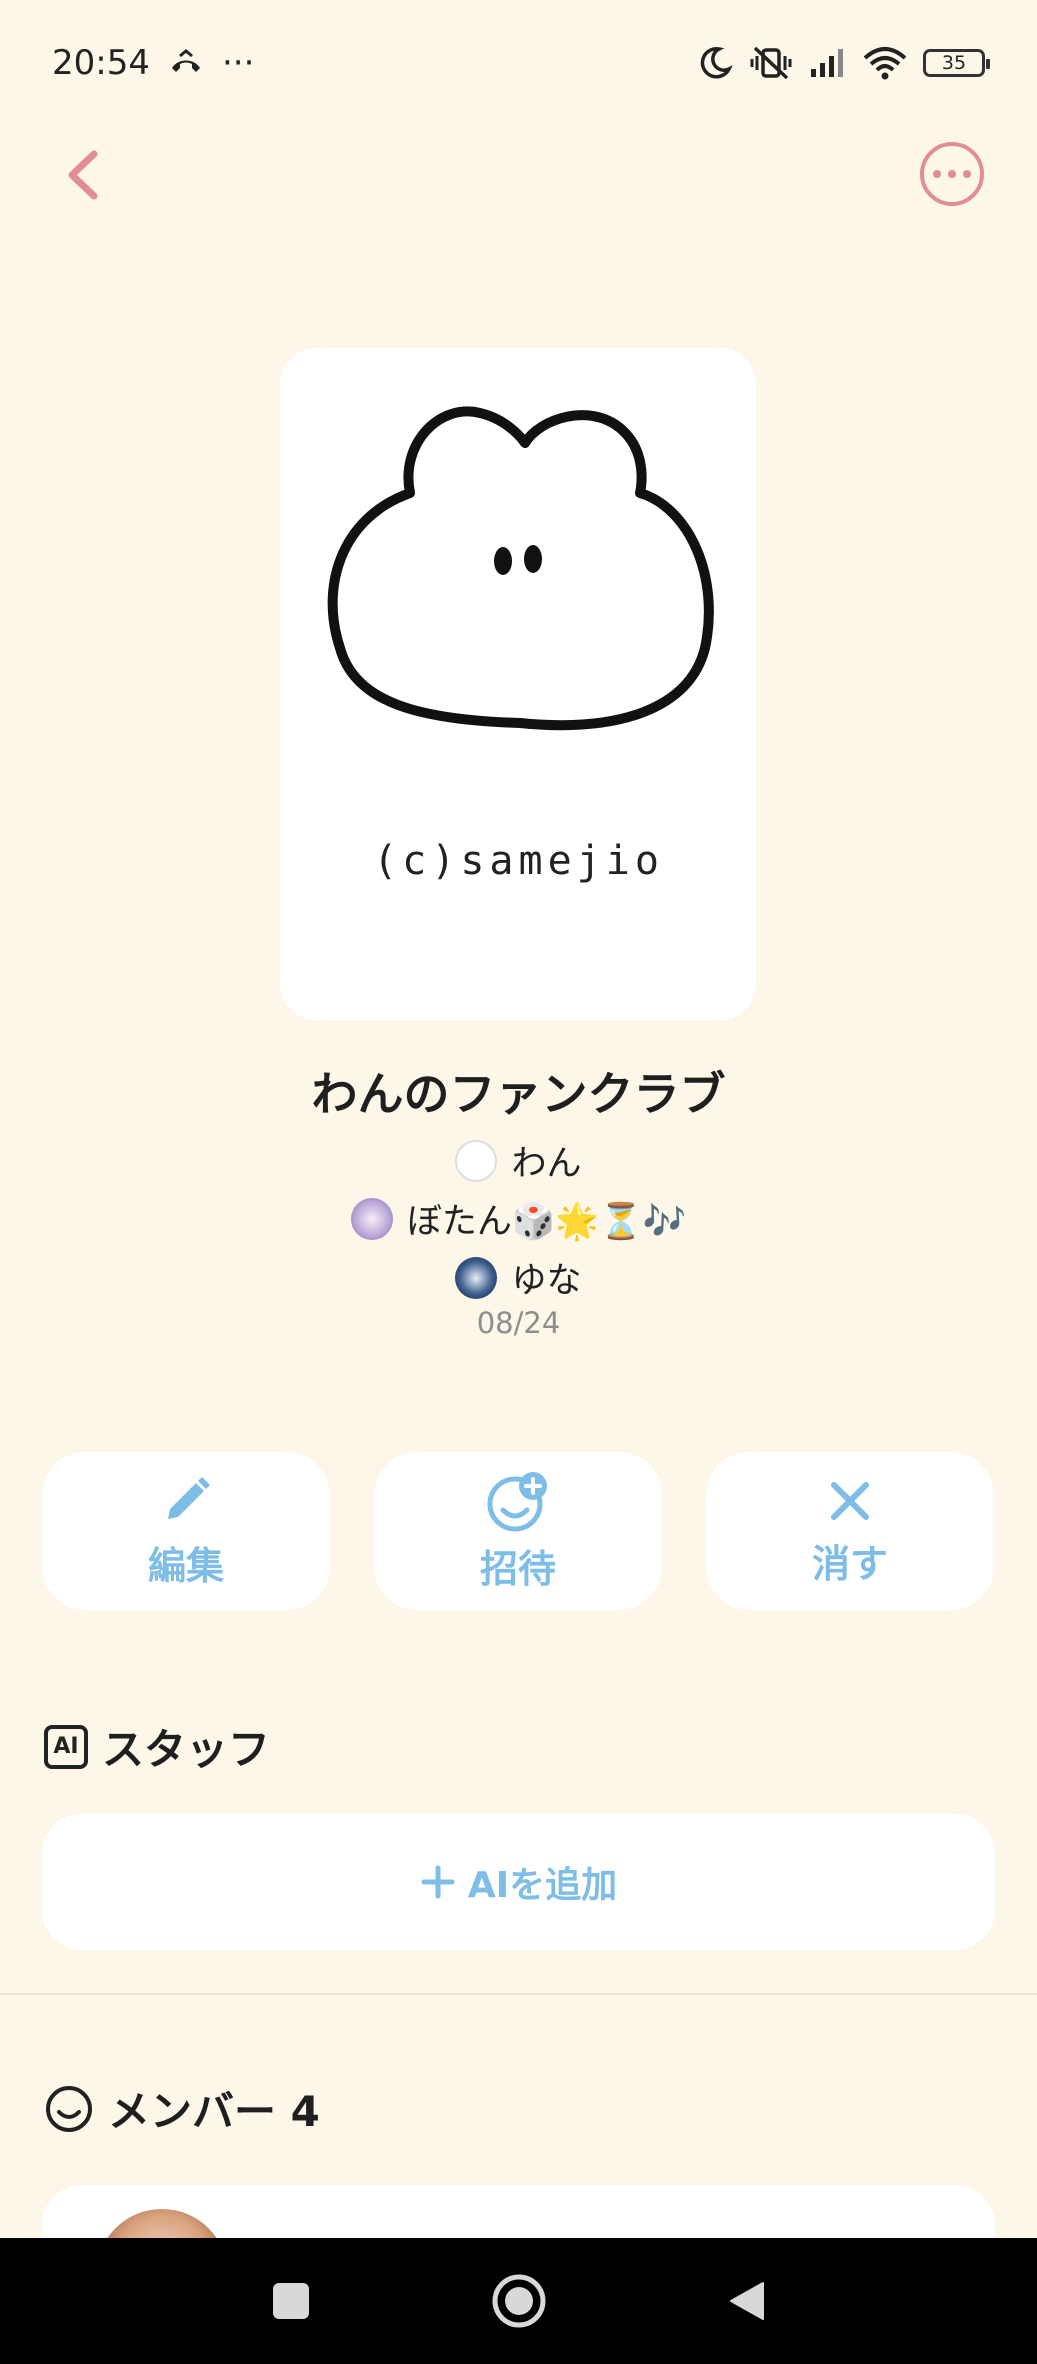  What do you see at coordinates (438, 1882) in the screenshot?
I see `plus-icon` at bounding box center [438, 1882].